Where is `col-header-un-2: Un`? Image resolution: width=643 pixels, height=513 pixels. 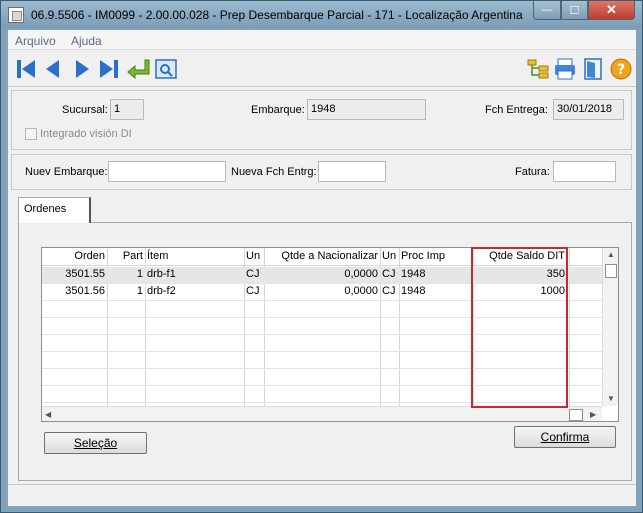 col-header-un-2: Un is located at coordinates (389, 257).